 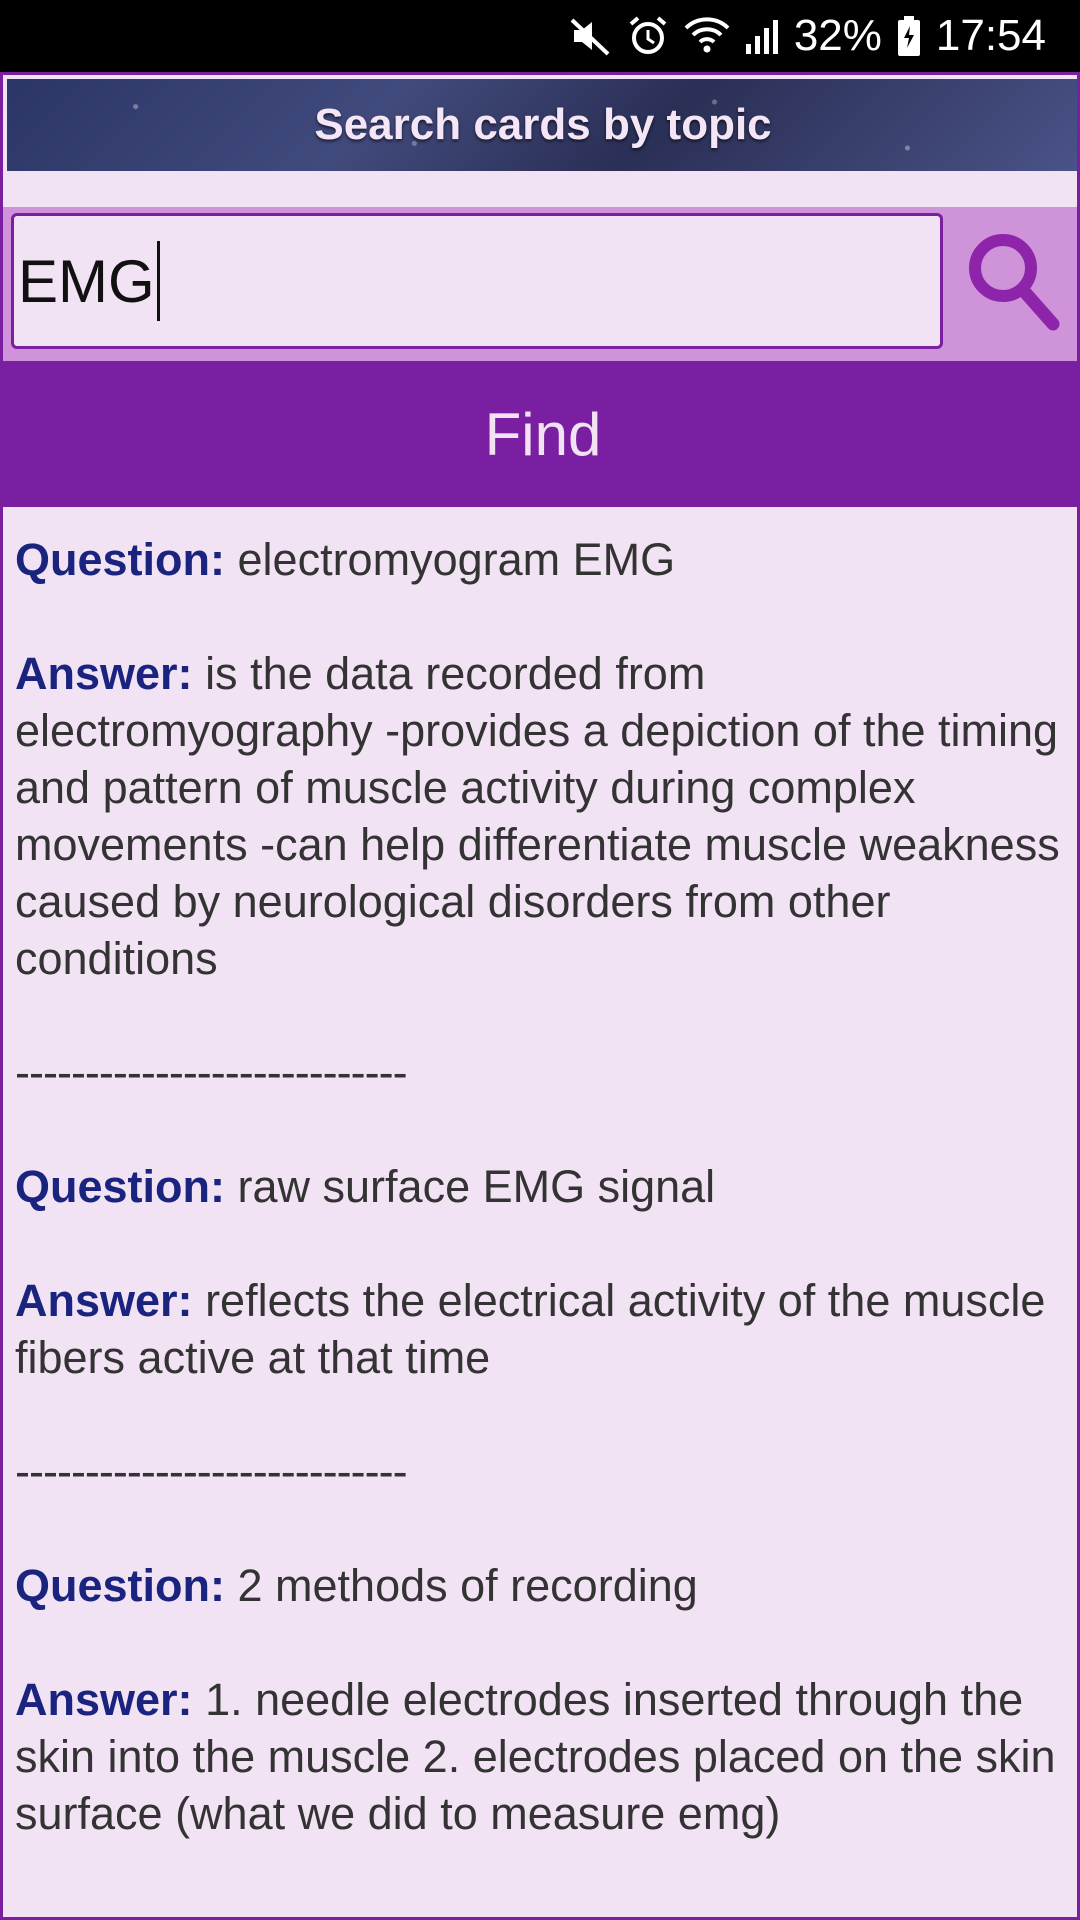 I want to click on page-title: Search cards by topic, so click(x=543, y=124).